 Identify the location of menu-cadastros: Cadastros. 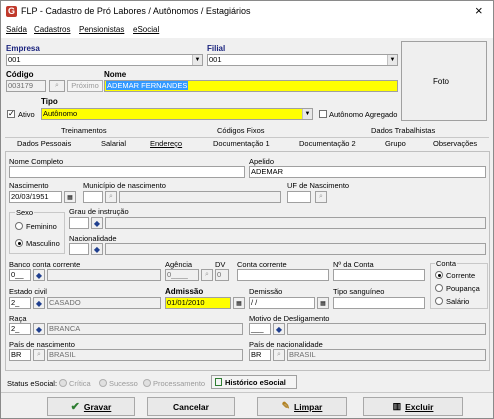
(52, 29).